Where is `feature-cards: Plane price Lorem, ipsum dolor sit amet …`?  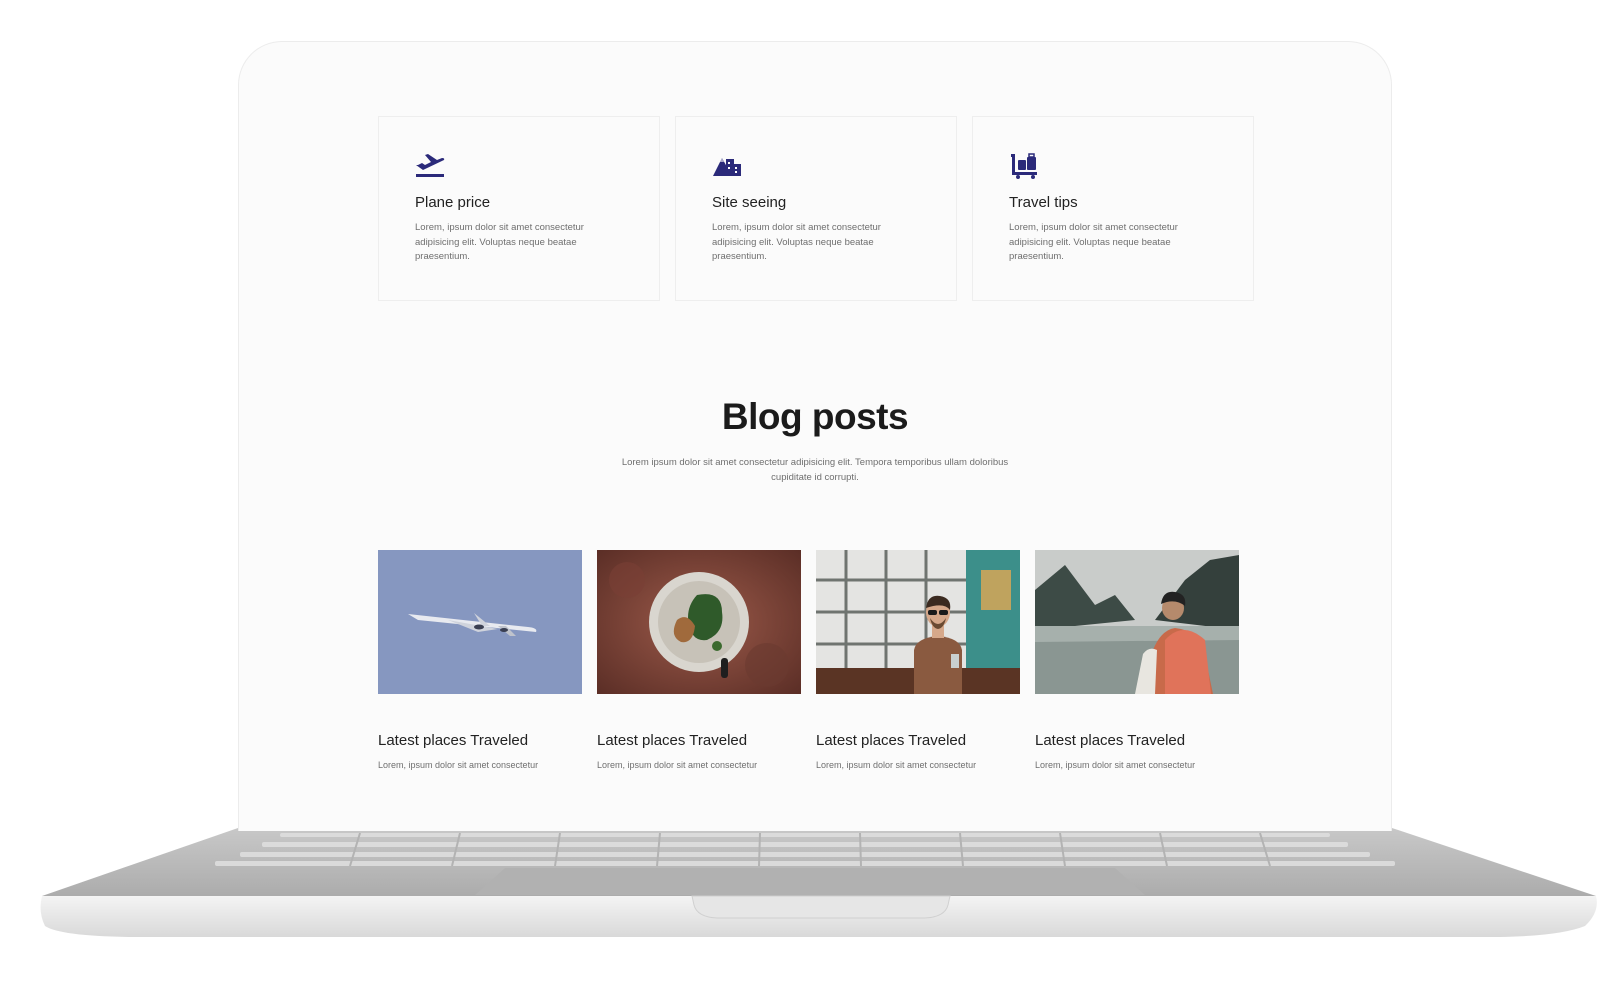 feature-cards: Plane price Lorem, ipsum dolor sit amet … is located at coordinates (816, 208).